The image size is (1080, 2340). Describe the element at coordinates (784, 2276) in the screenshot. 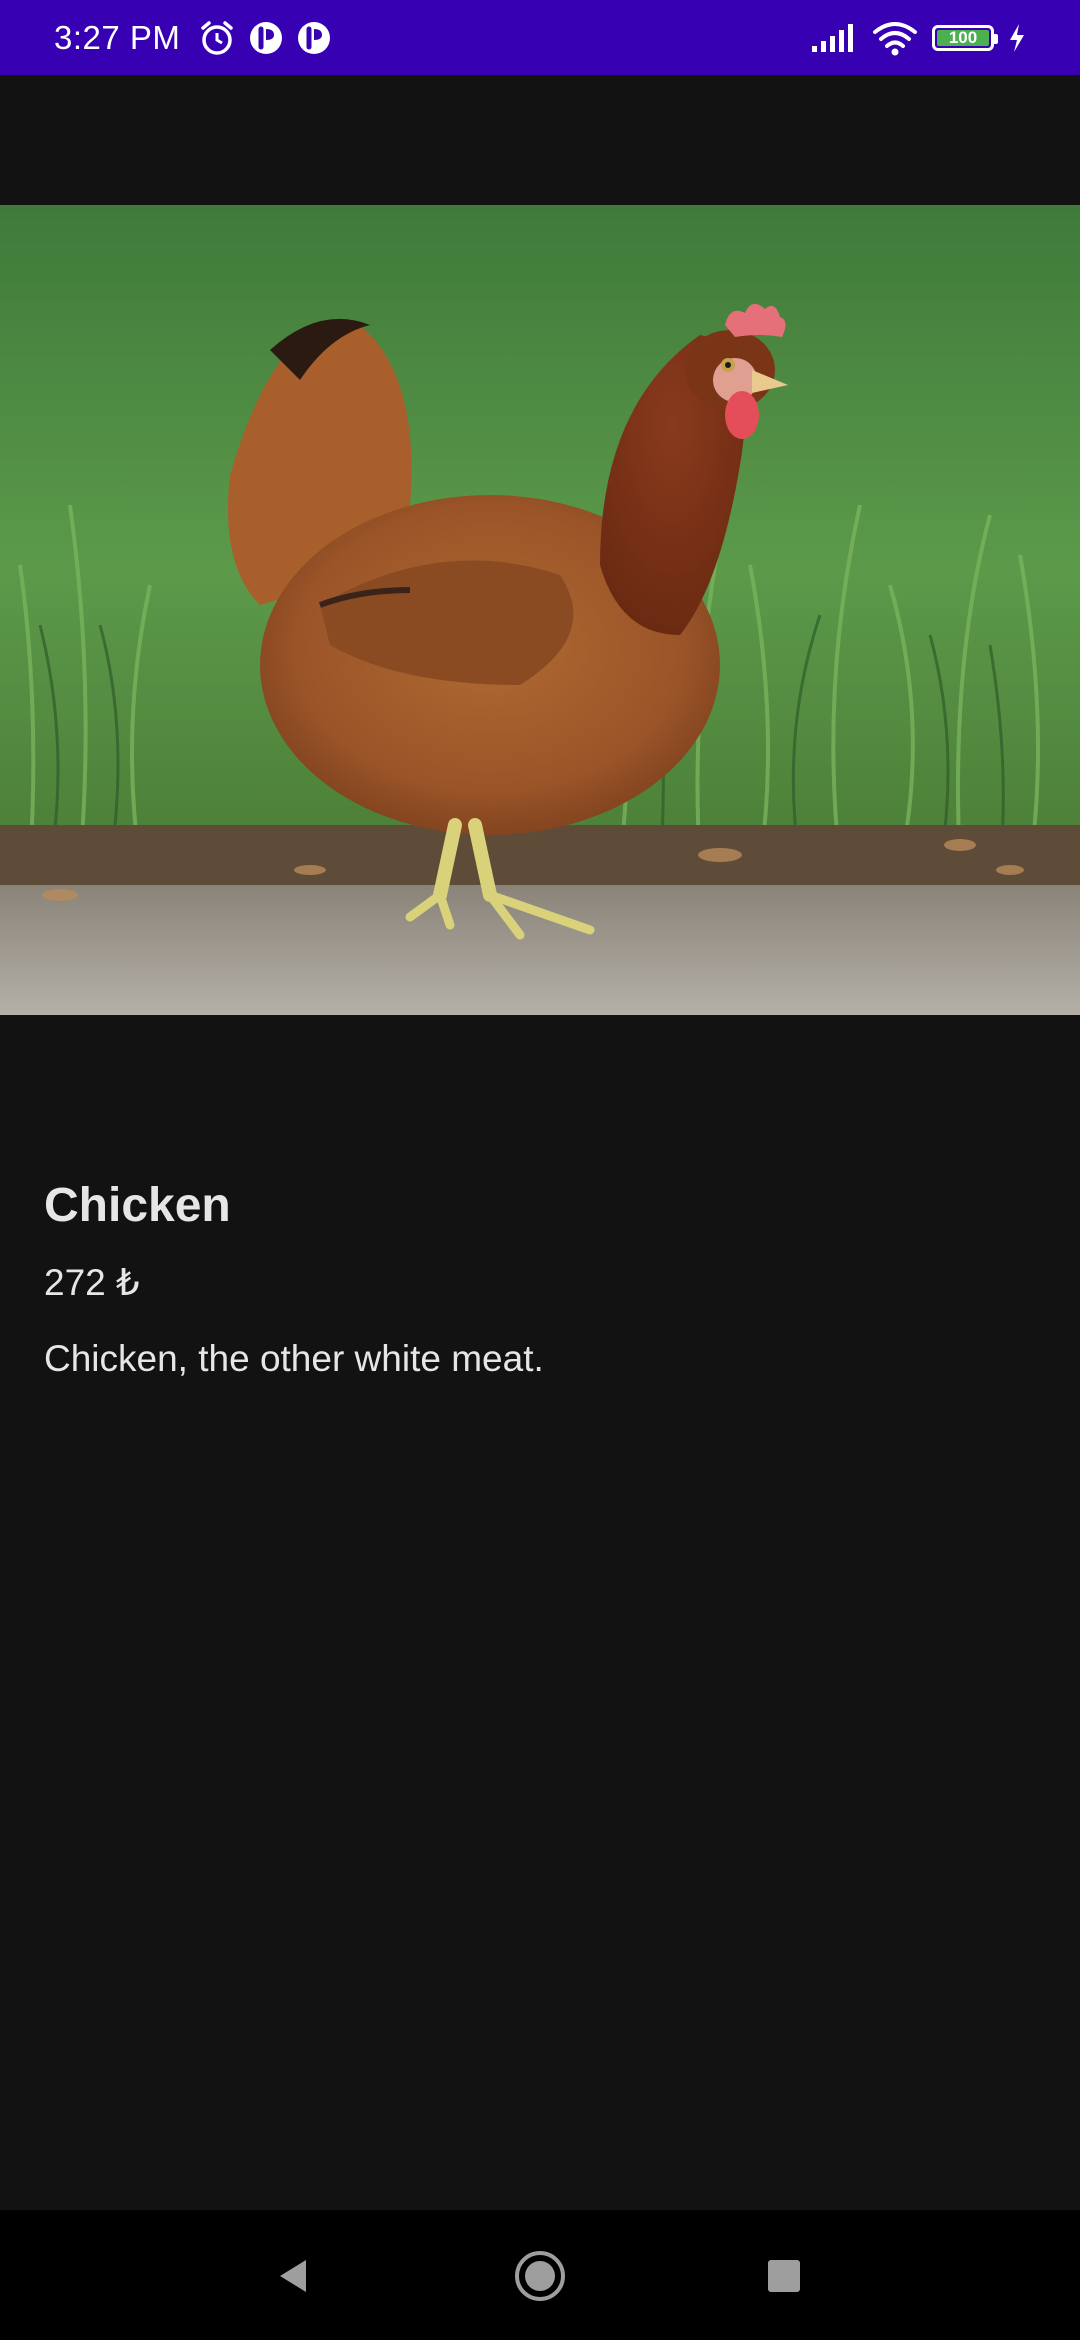

I see `recents-icon` at that location.